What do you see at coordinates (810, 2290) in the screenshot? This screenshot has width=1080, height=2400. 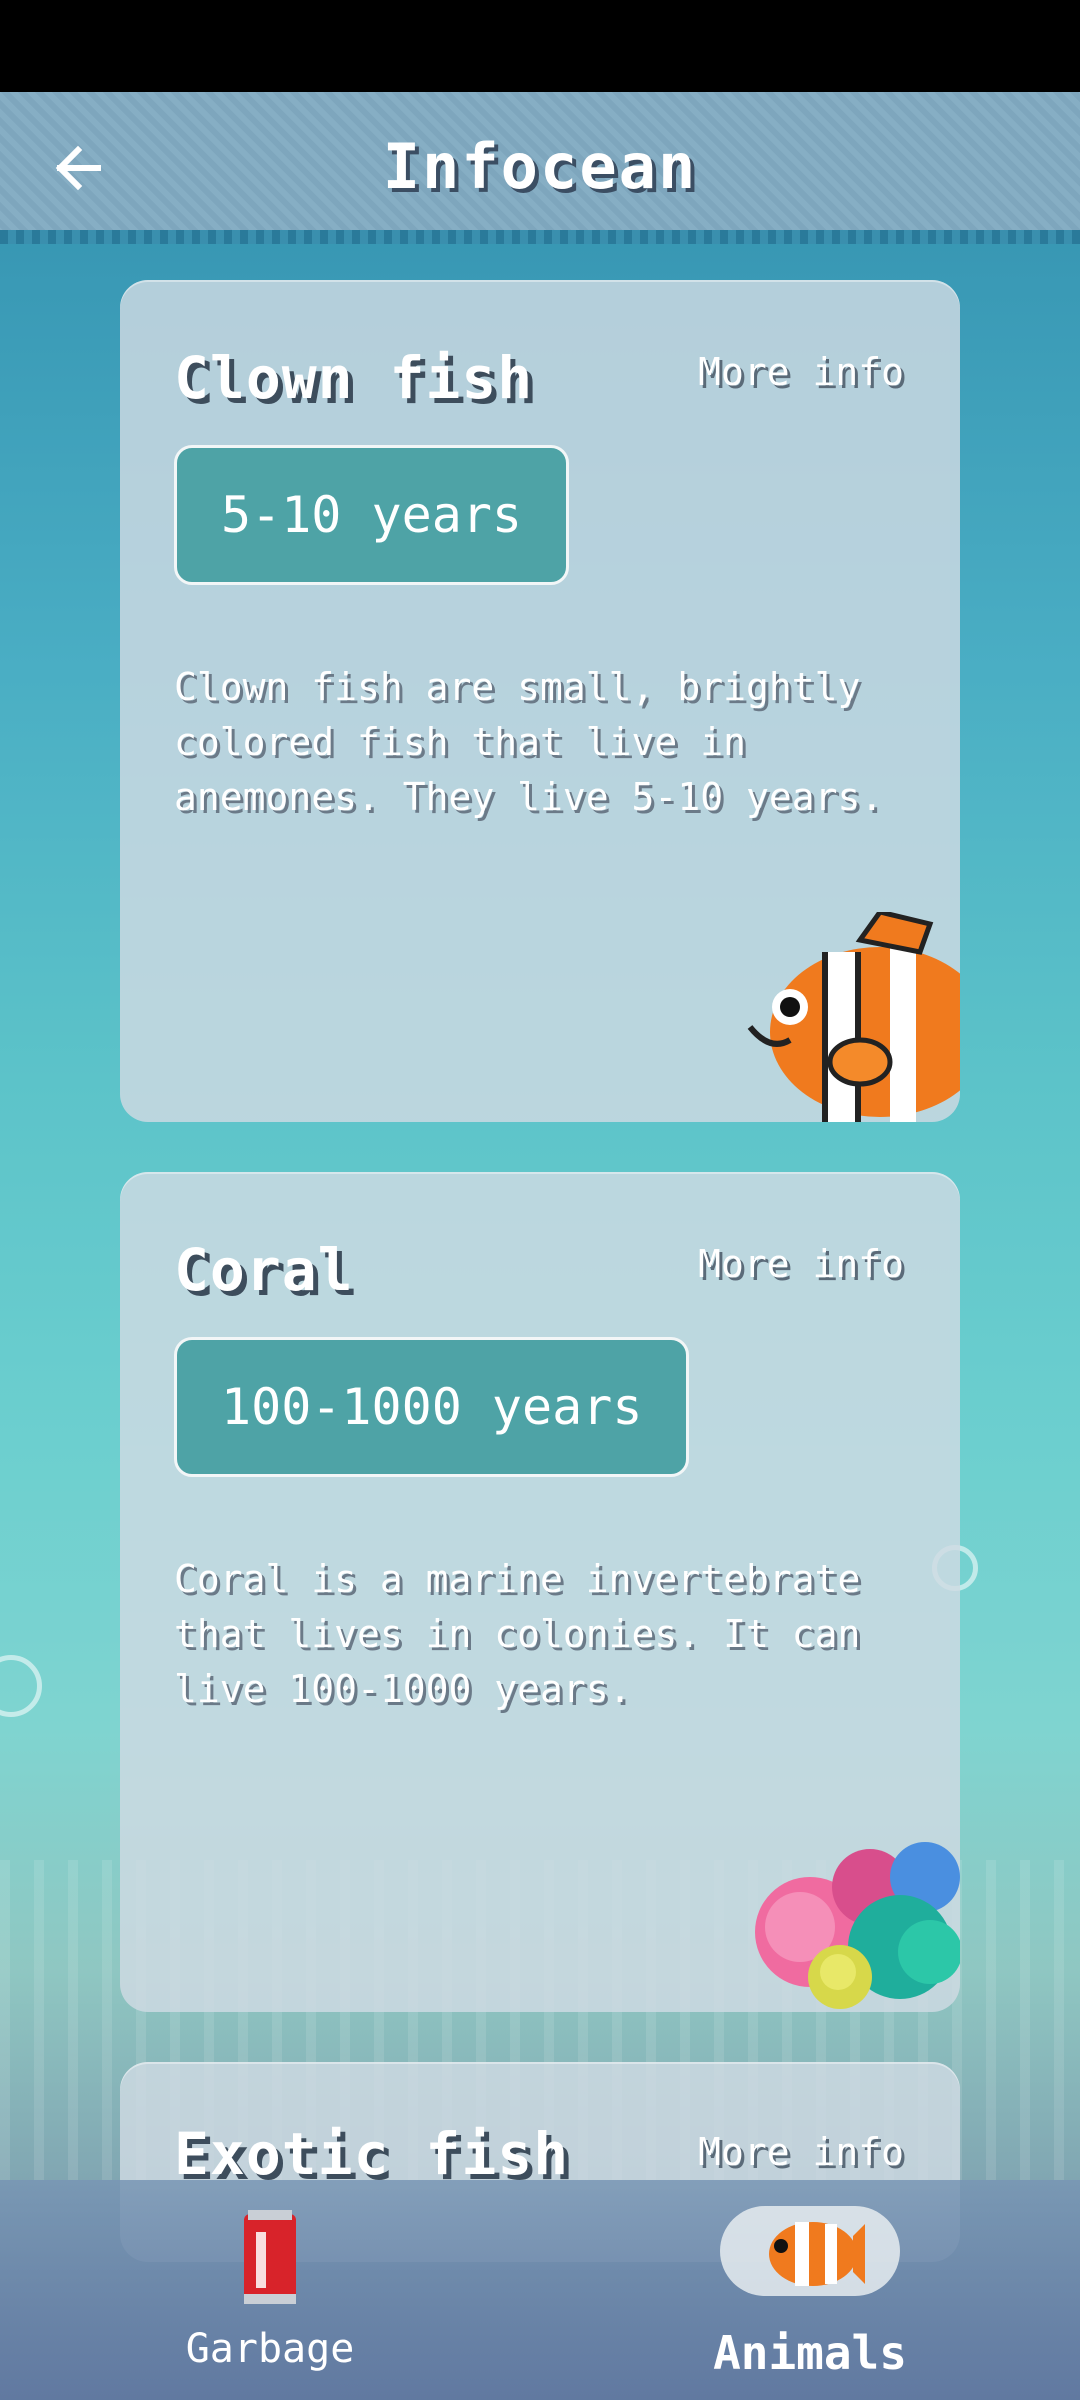 I see `nav-item-animals: Animals` at bounding box center [810, 2290].